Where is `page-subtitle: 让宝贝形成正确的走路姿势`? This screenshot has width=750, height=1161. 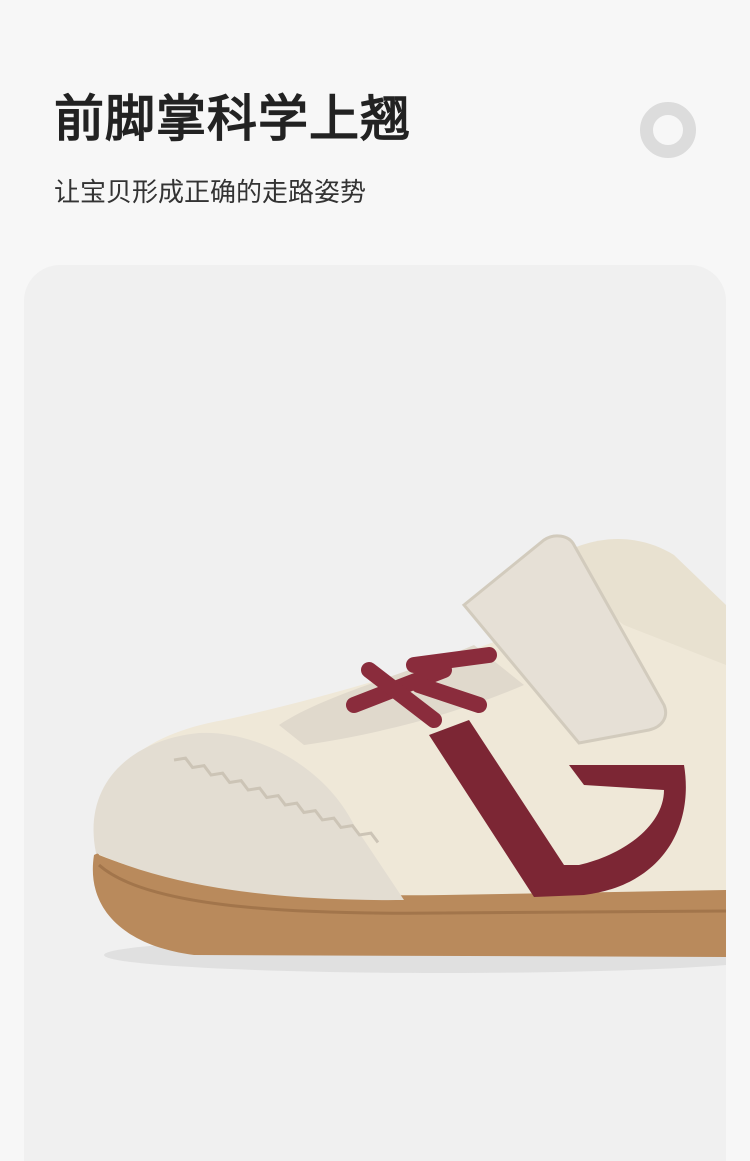
page-subtitle: 让宝贝形成正确的走路姿势 is located at coordinates (210, 193).